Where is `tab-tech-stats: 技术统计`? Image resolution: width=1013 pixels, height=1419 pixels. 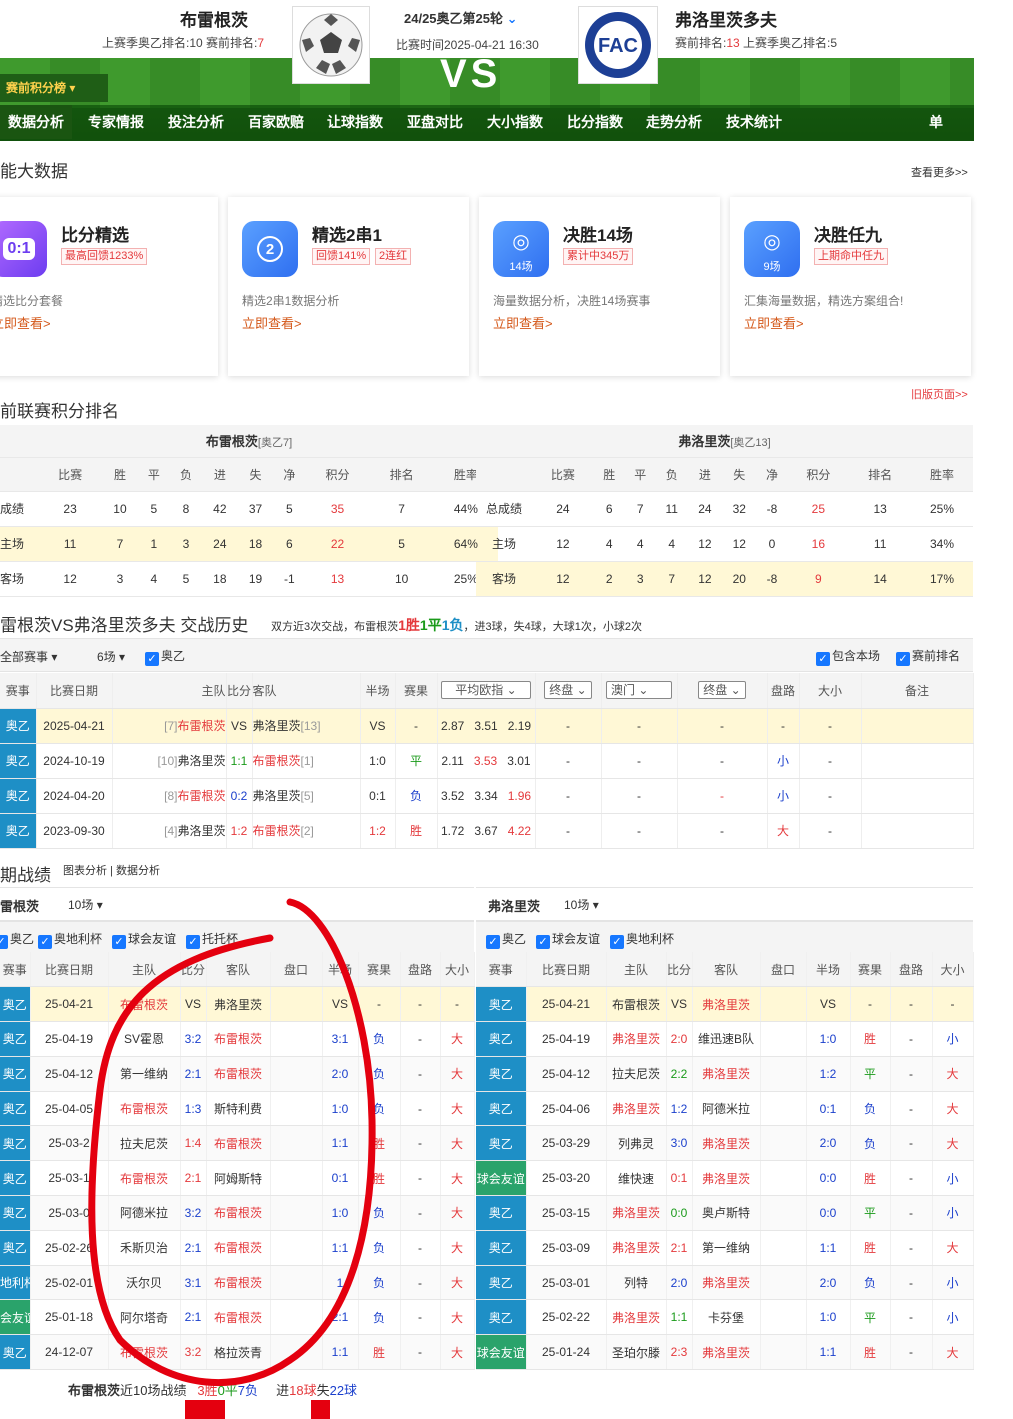 tab-tech-stats: 技术统计 is located at coordinates (754, 122).